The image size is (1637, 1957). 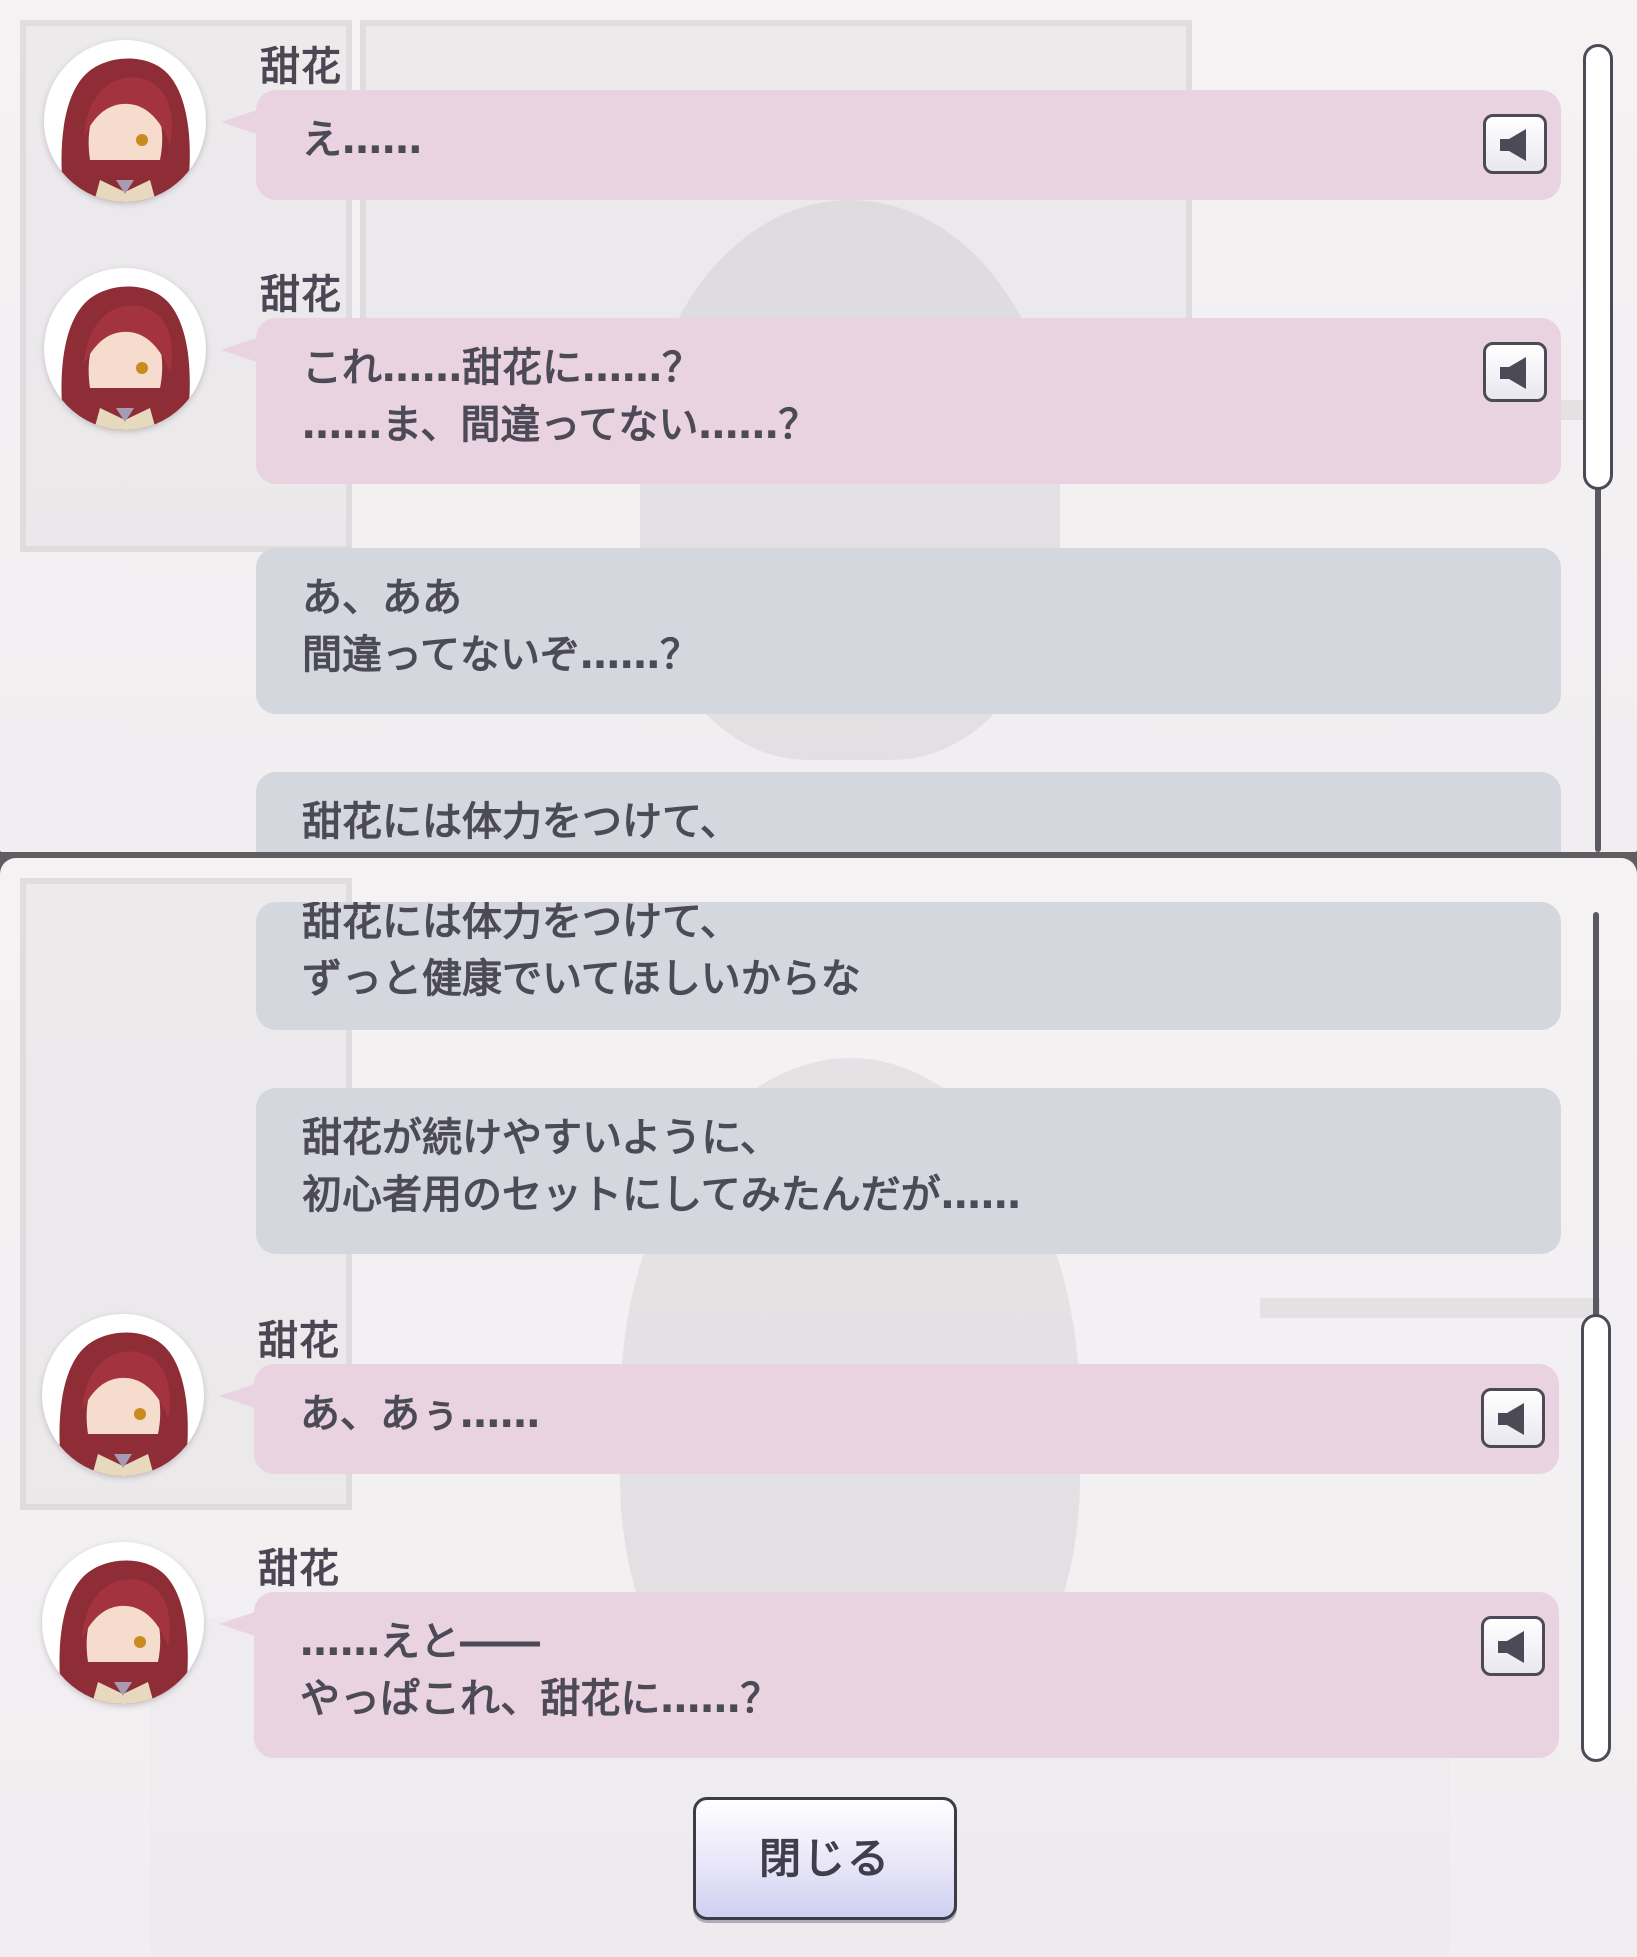 I want to click on dialogue-bubble: 甜花には体力をつけて、, so click(x=908, y=812).